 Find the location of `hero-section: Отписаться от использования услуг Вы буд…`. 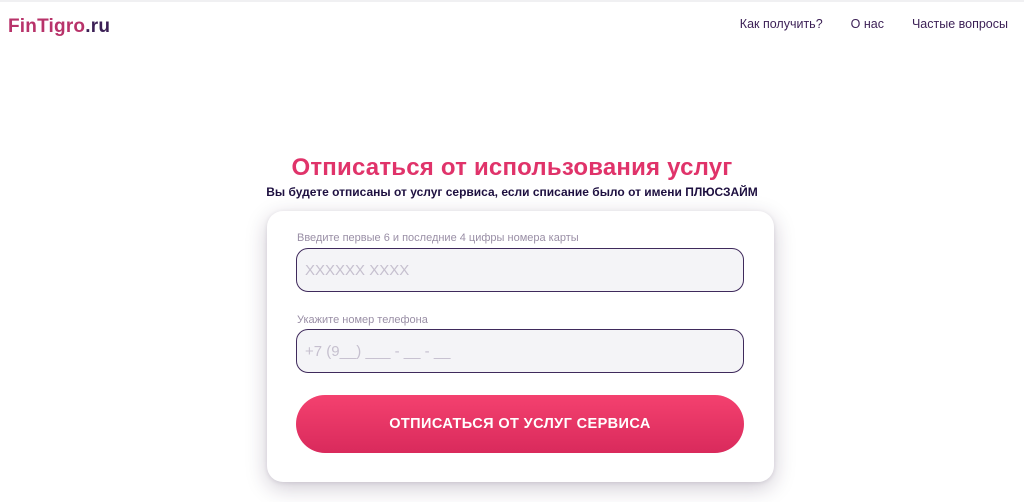

hero-section: Отписаться от использования услуг Вы буд… is located at coordinates (512, 176).